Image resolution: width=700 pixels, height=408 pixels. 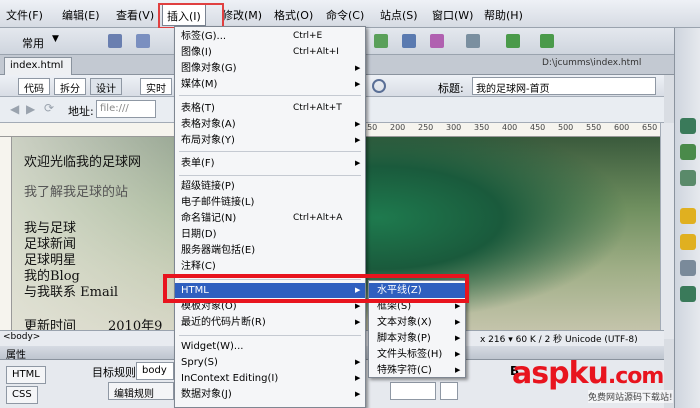 I want to click on menu-item-incontext-editing: InContext Editing(I) ▶, so click(x=270, y=378).